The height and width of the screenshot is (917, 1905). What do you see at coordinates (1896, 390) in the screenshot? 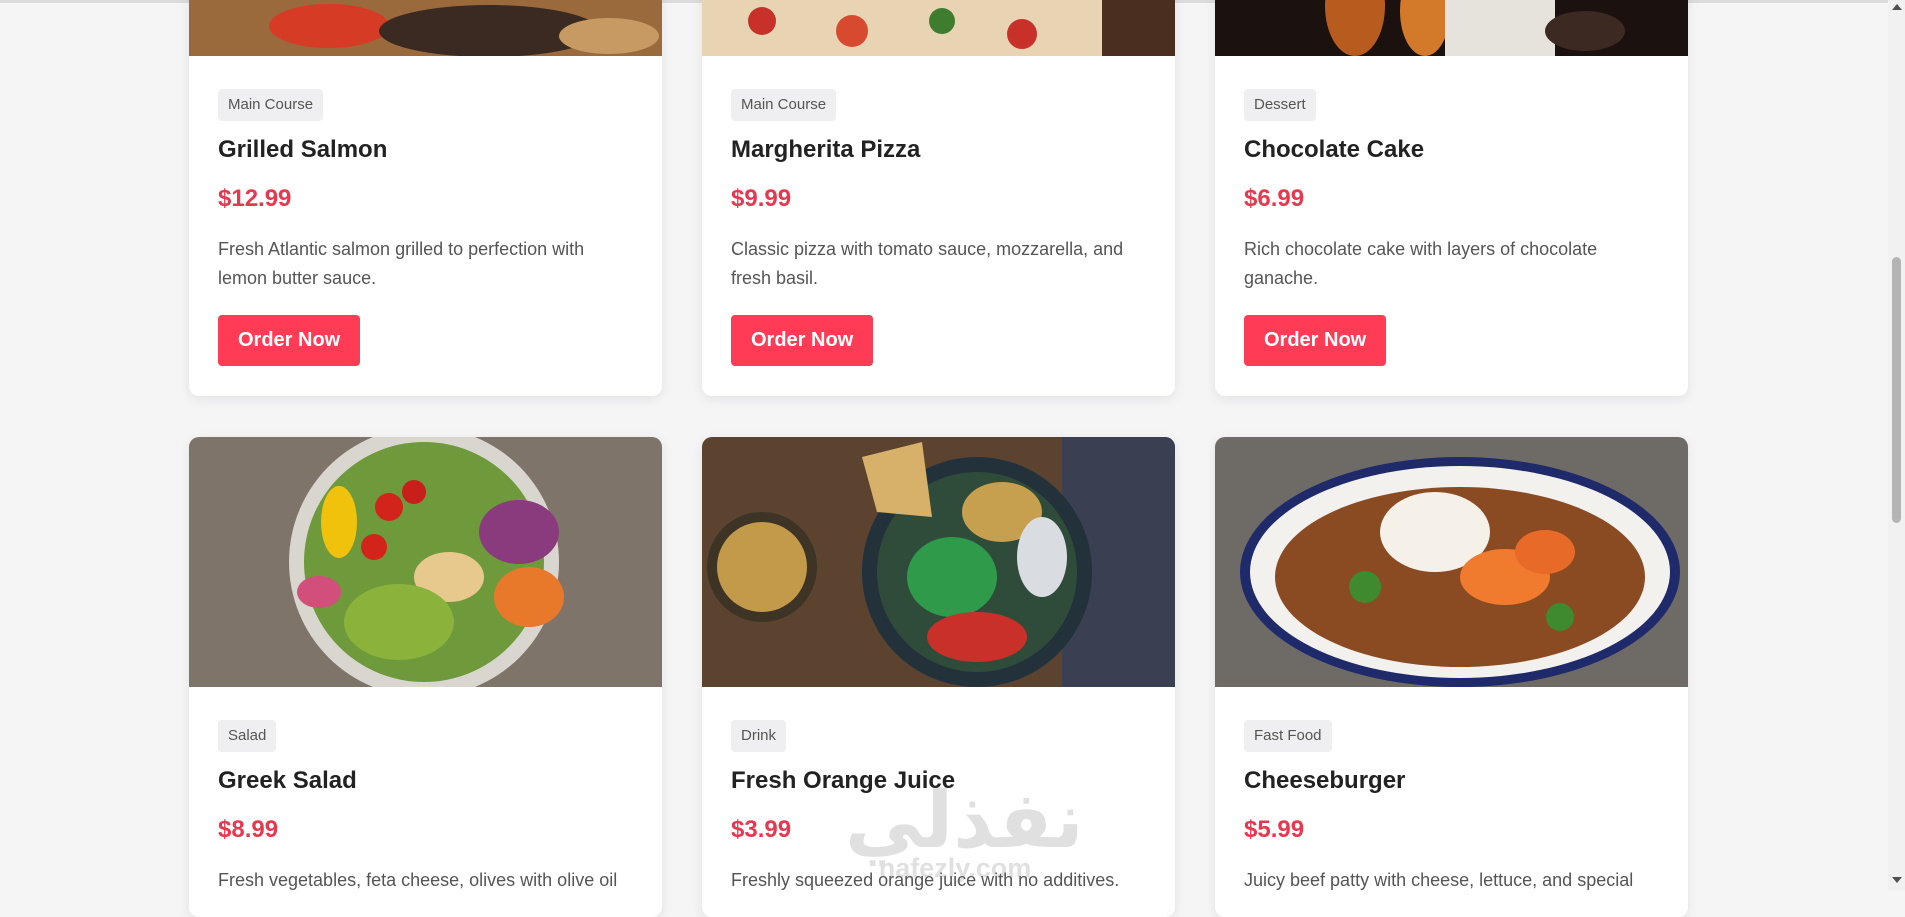
I see `scrollbar-thumb` at bounding box center [1896, 390].